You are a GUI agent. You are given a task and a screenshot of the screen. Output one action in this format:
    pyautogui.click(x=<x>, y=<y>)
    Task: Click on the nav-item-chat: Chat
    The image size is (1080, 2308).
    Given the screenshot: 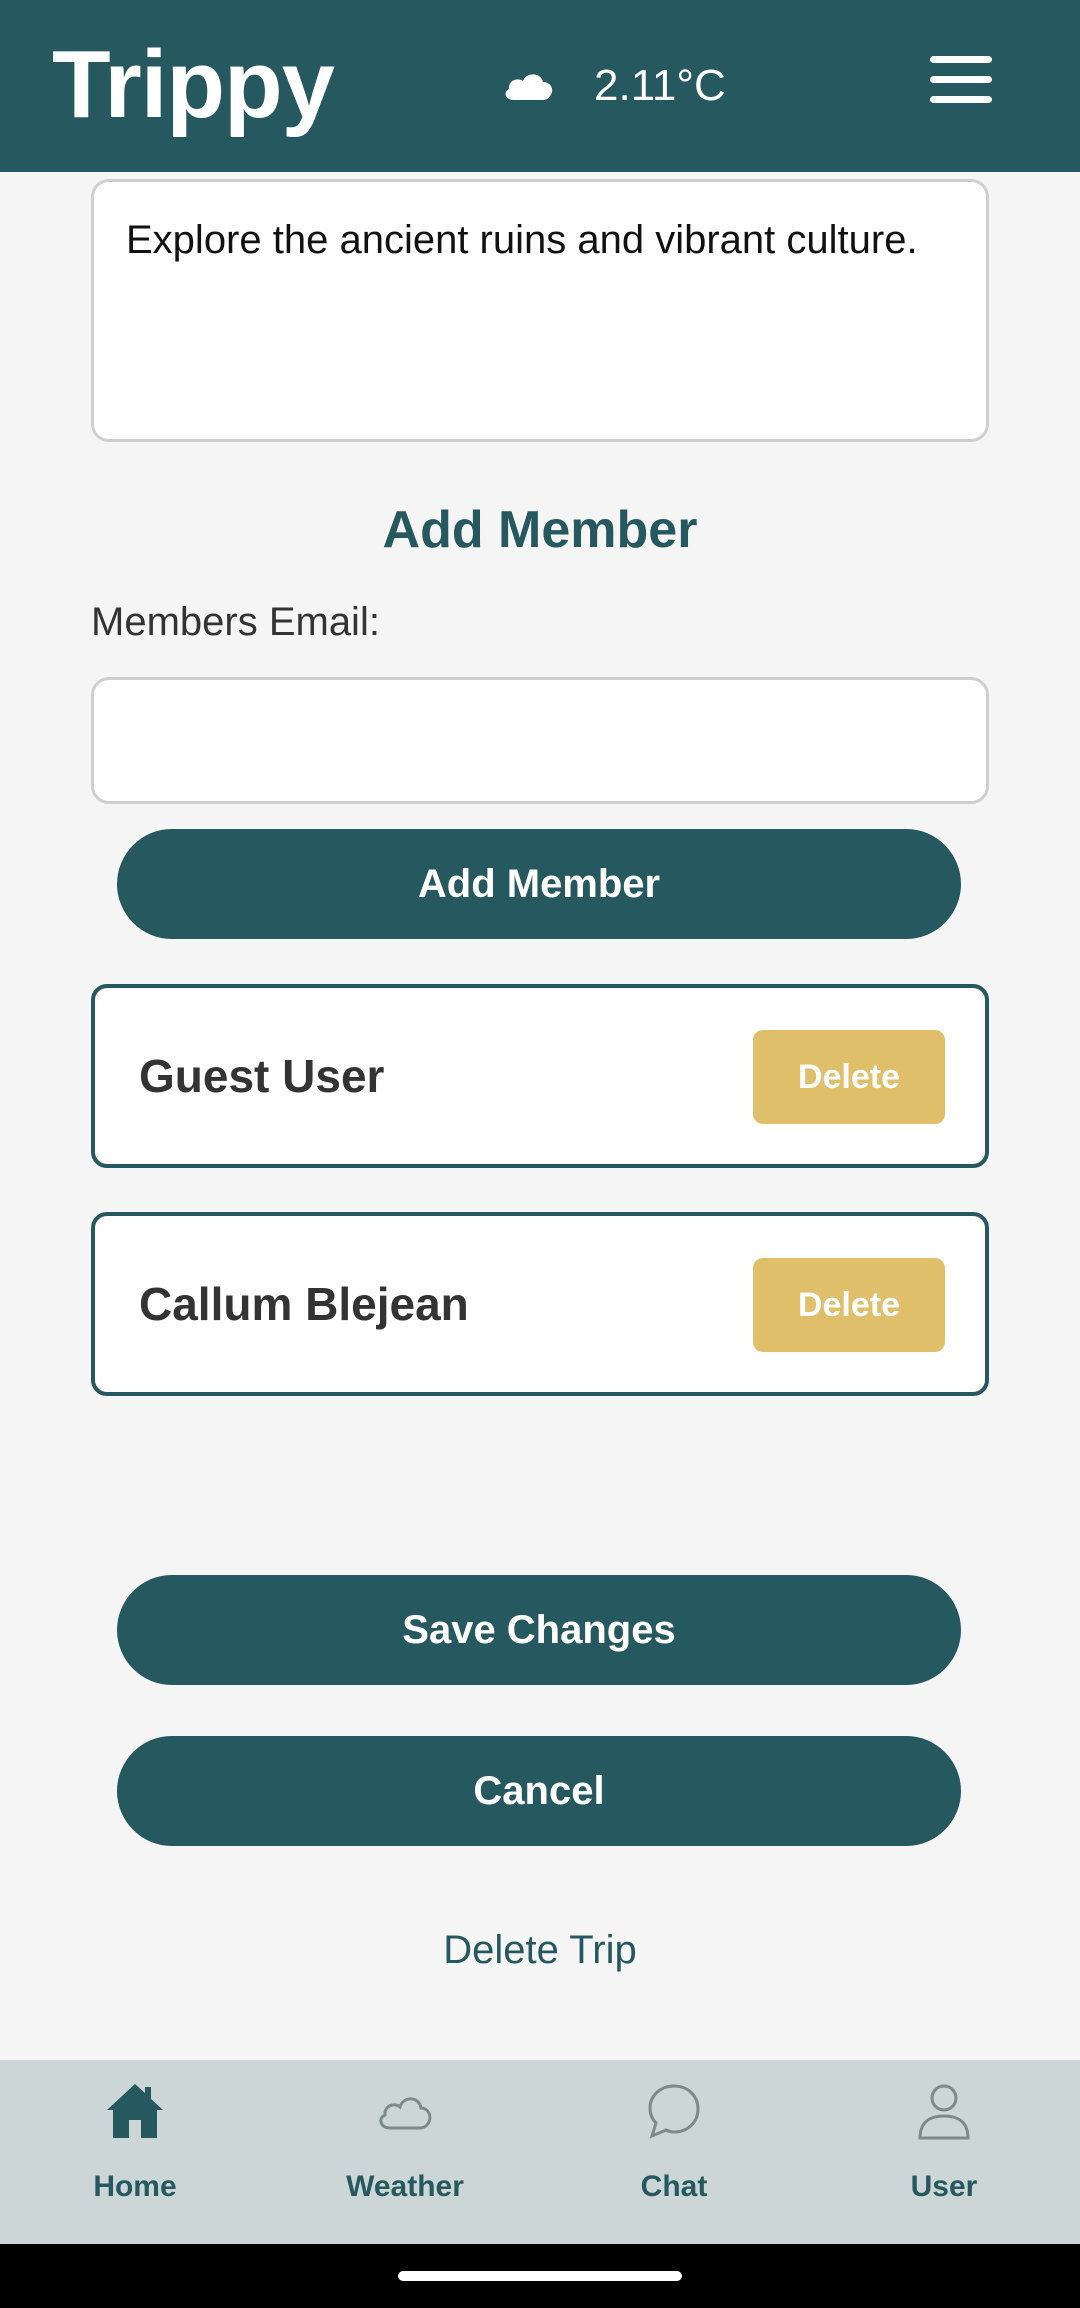 What is the action you would take?
    pyautogui.click(x=674, y=2152)
    